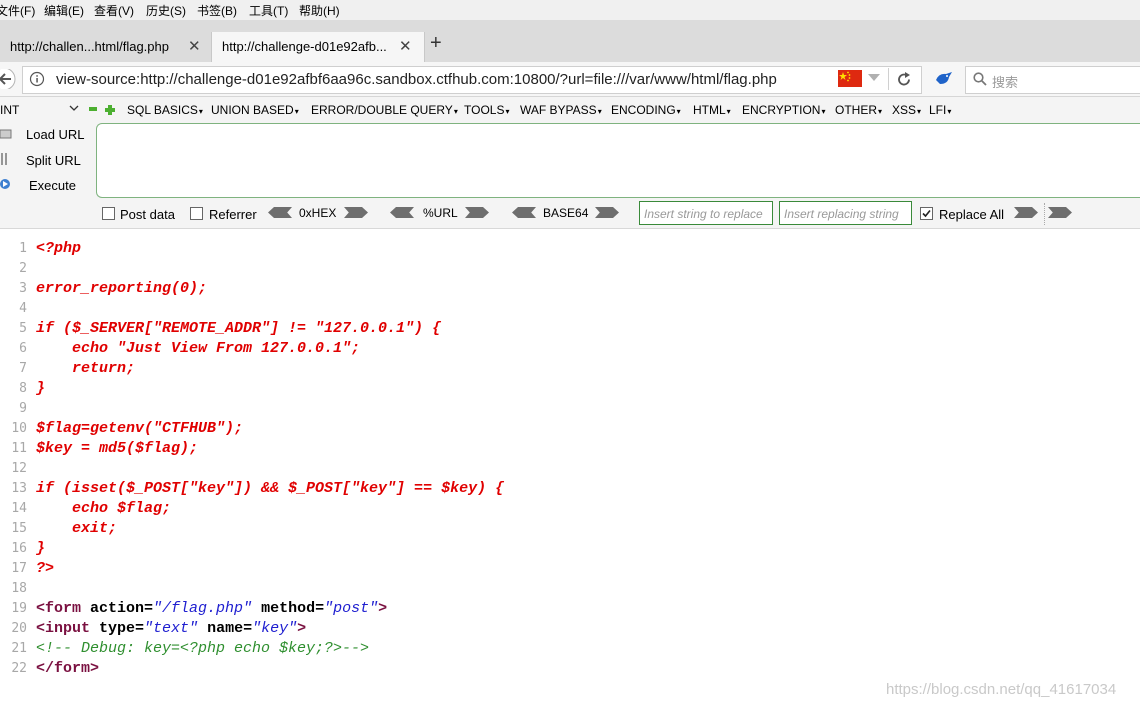 Image resolution: width=1140 pixels, height=708 pixels. Describe the element at coordinates (940, 110) in the screenshot. I see `hackbar-menu-lfi: LFI` at that location.